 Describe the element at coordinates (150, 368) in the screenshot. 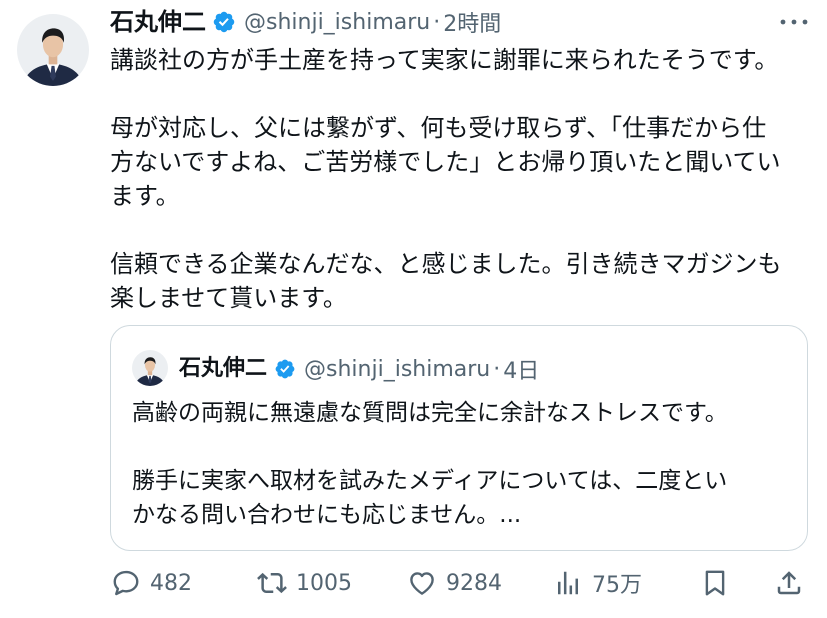

I see `quoted-author-avatar` at that location.